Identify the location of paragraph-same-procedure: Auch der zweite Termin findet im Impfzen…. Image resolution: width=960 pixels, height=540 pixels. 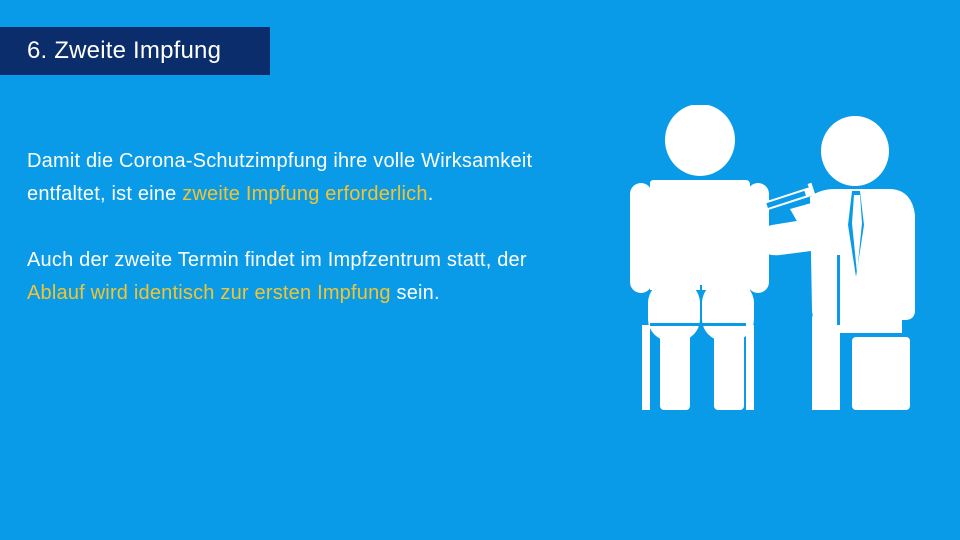
(297, 277).